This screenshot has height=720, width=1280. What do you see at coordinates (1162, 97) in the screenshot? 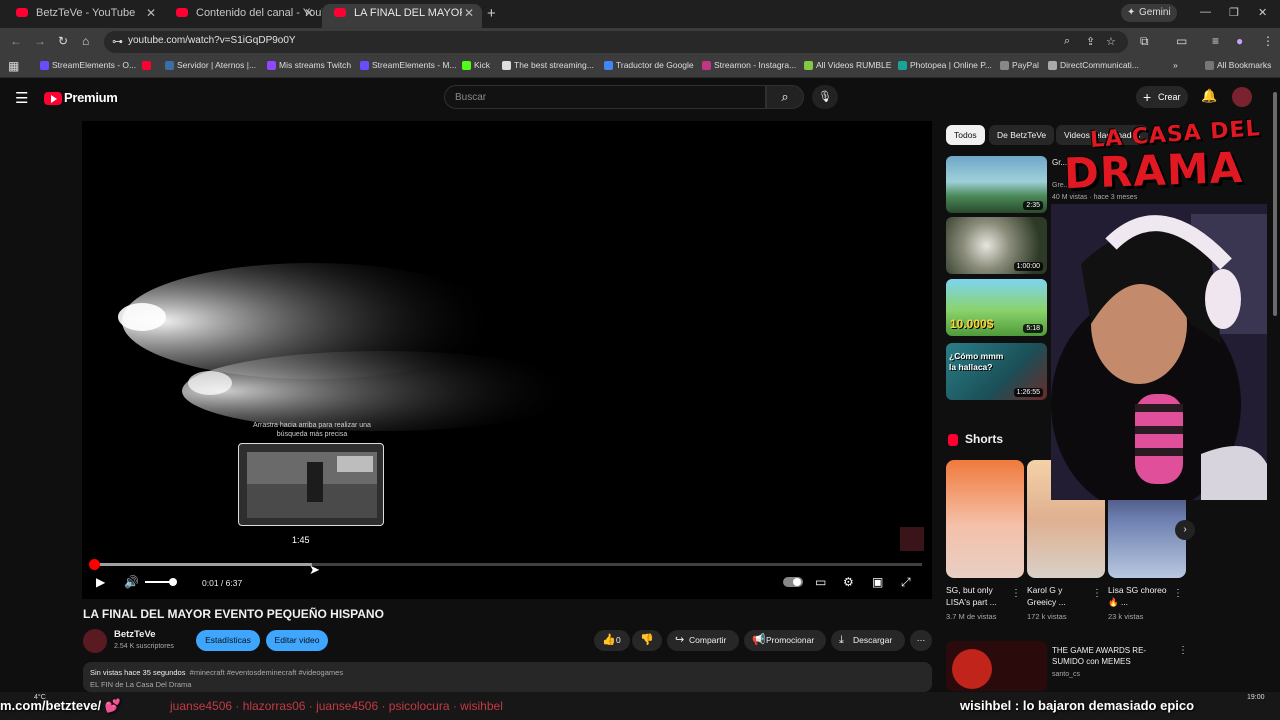
I see `create-button: + Crear` at bounding box center [1162, 97].